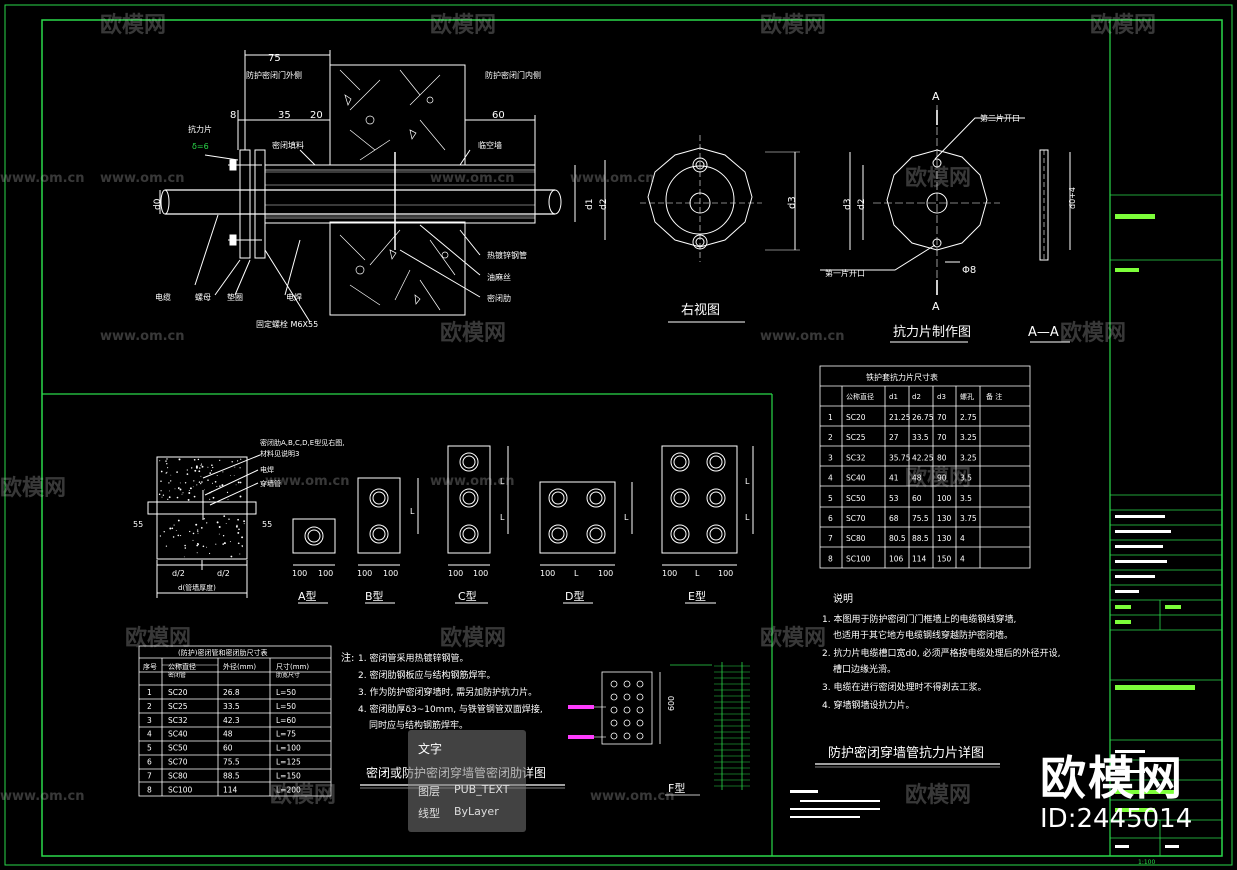 This screenshot has height=870, width=1237. What do you see at coordinates (856, 538) in the screenshot?
I see `table1-cell: SC80` at bounding box center [856, 538].